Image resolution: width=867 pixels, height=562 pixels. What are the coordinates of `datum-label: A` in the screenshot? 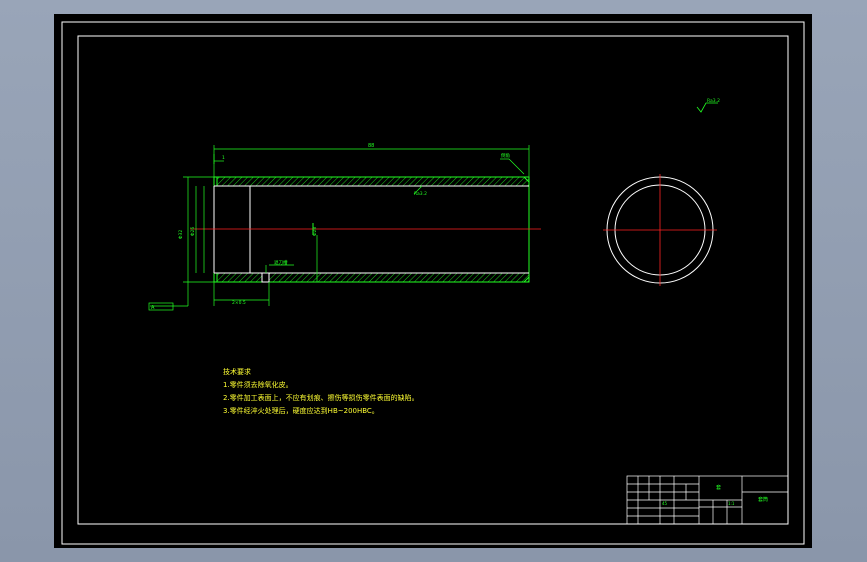 It's located at (153, 308).